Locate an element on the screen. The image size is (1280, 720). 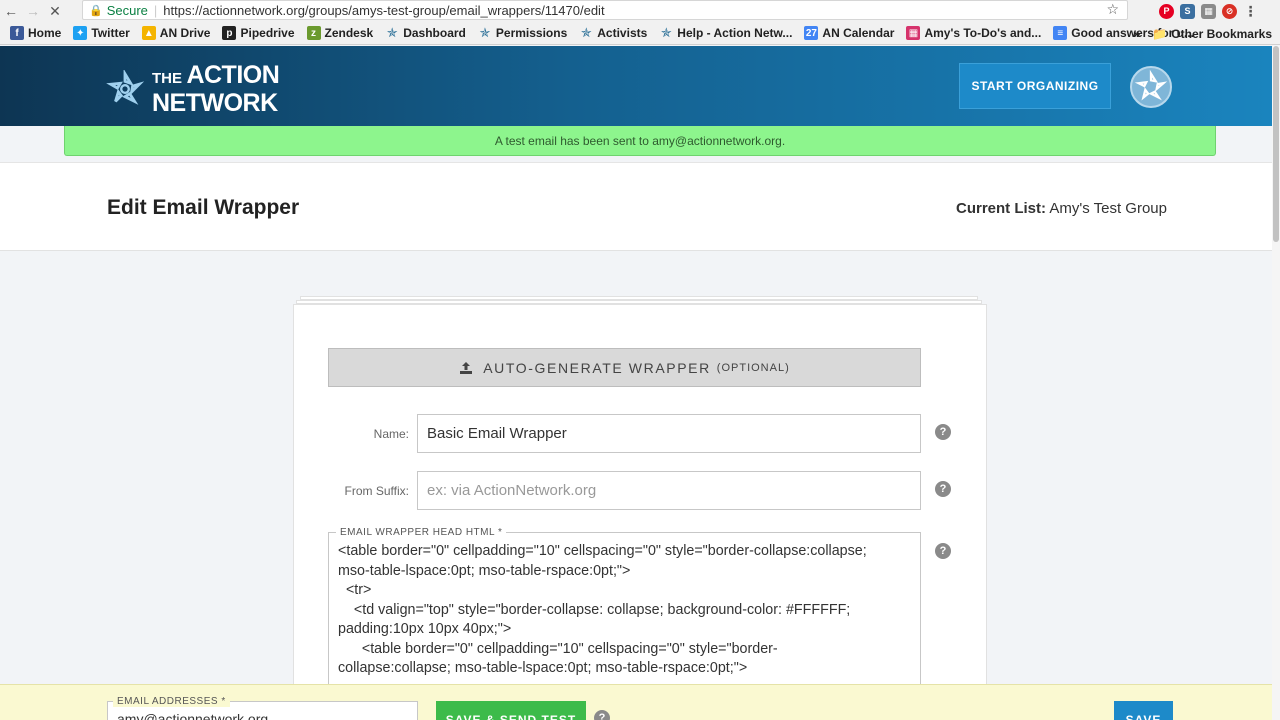
avatar-star-icon is located at coordinates (1151, 85).